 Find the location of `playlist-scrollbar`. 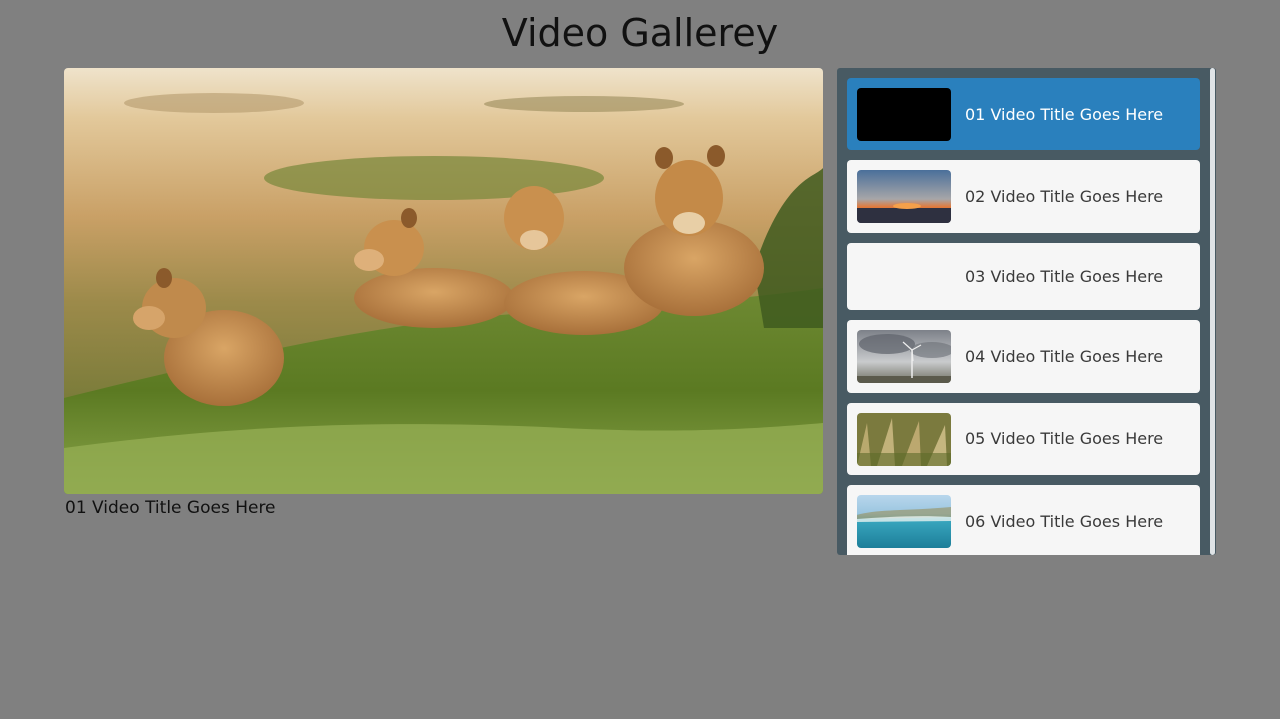

playlist-scrollbar is located at coordinates (1213, 311).